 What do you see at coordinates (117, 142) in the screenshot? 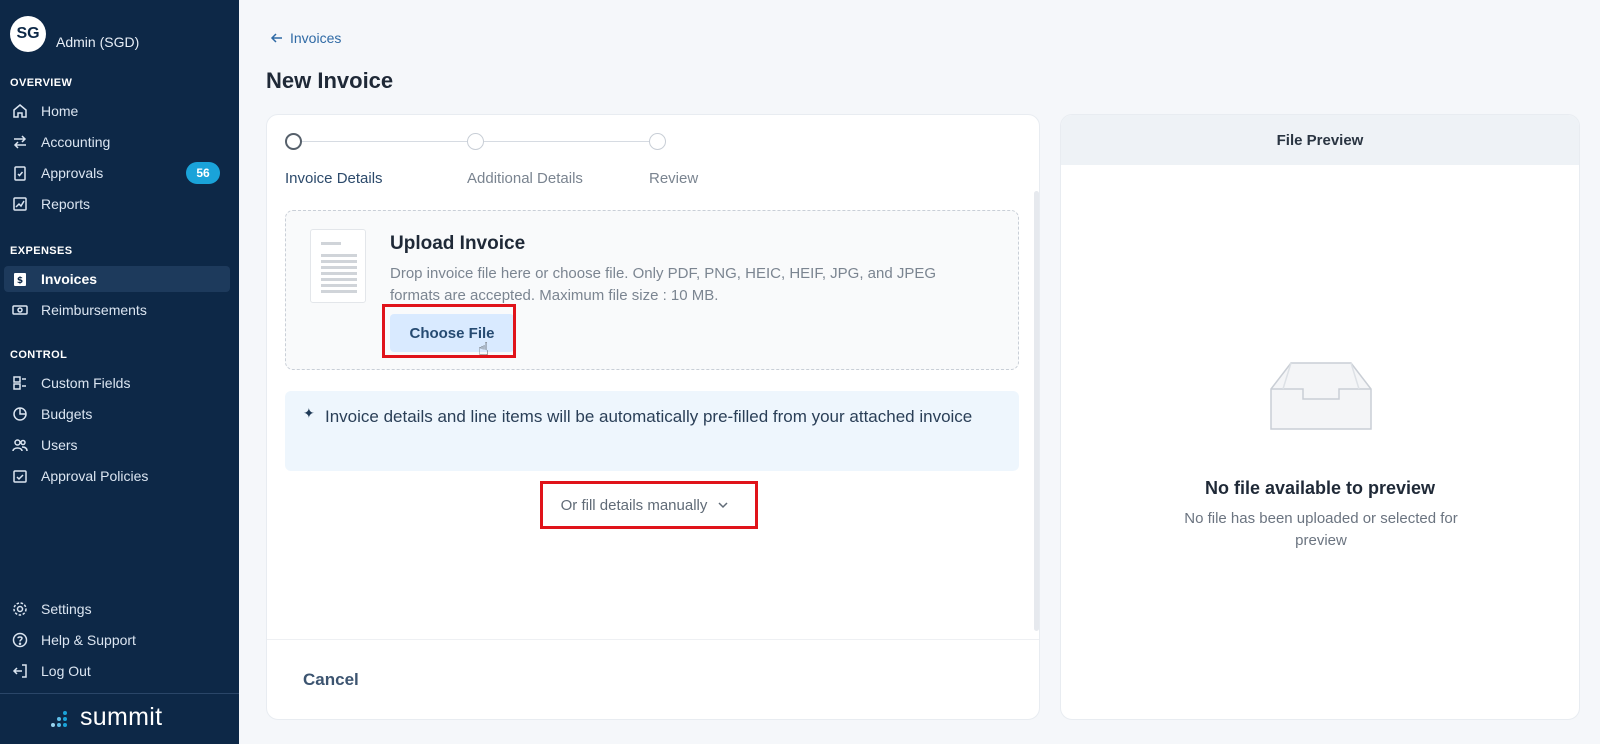
I see `sidebar-item-accounting: Accounting` at bounding box center [117, 142].